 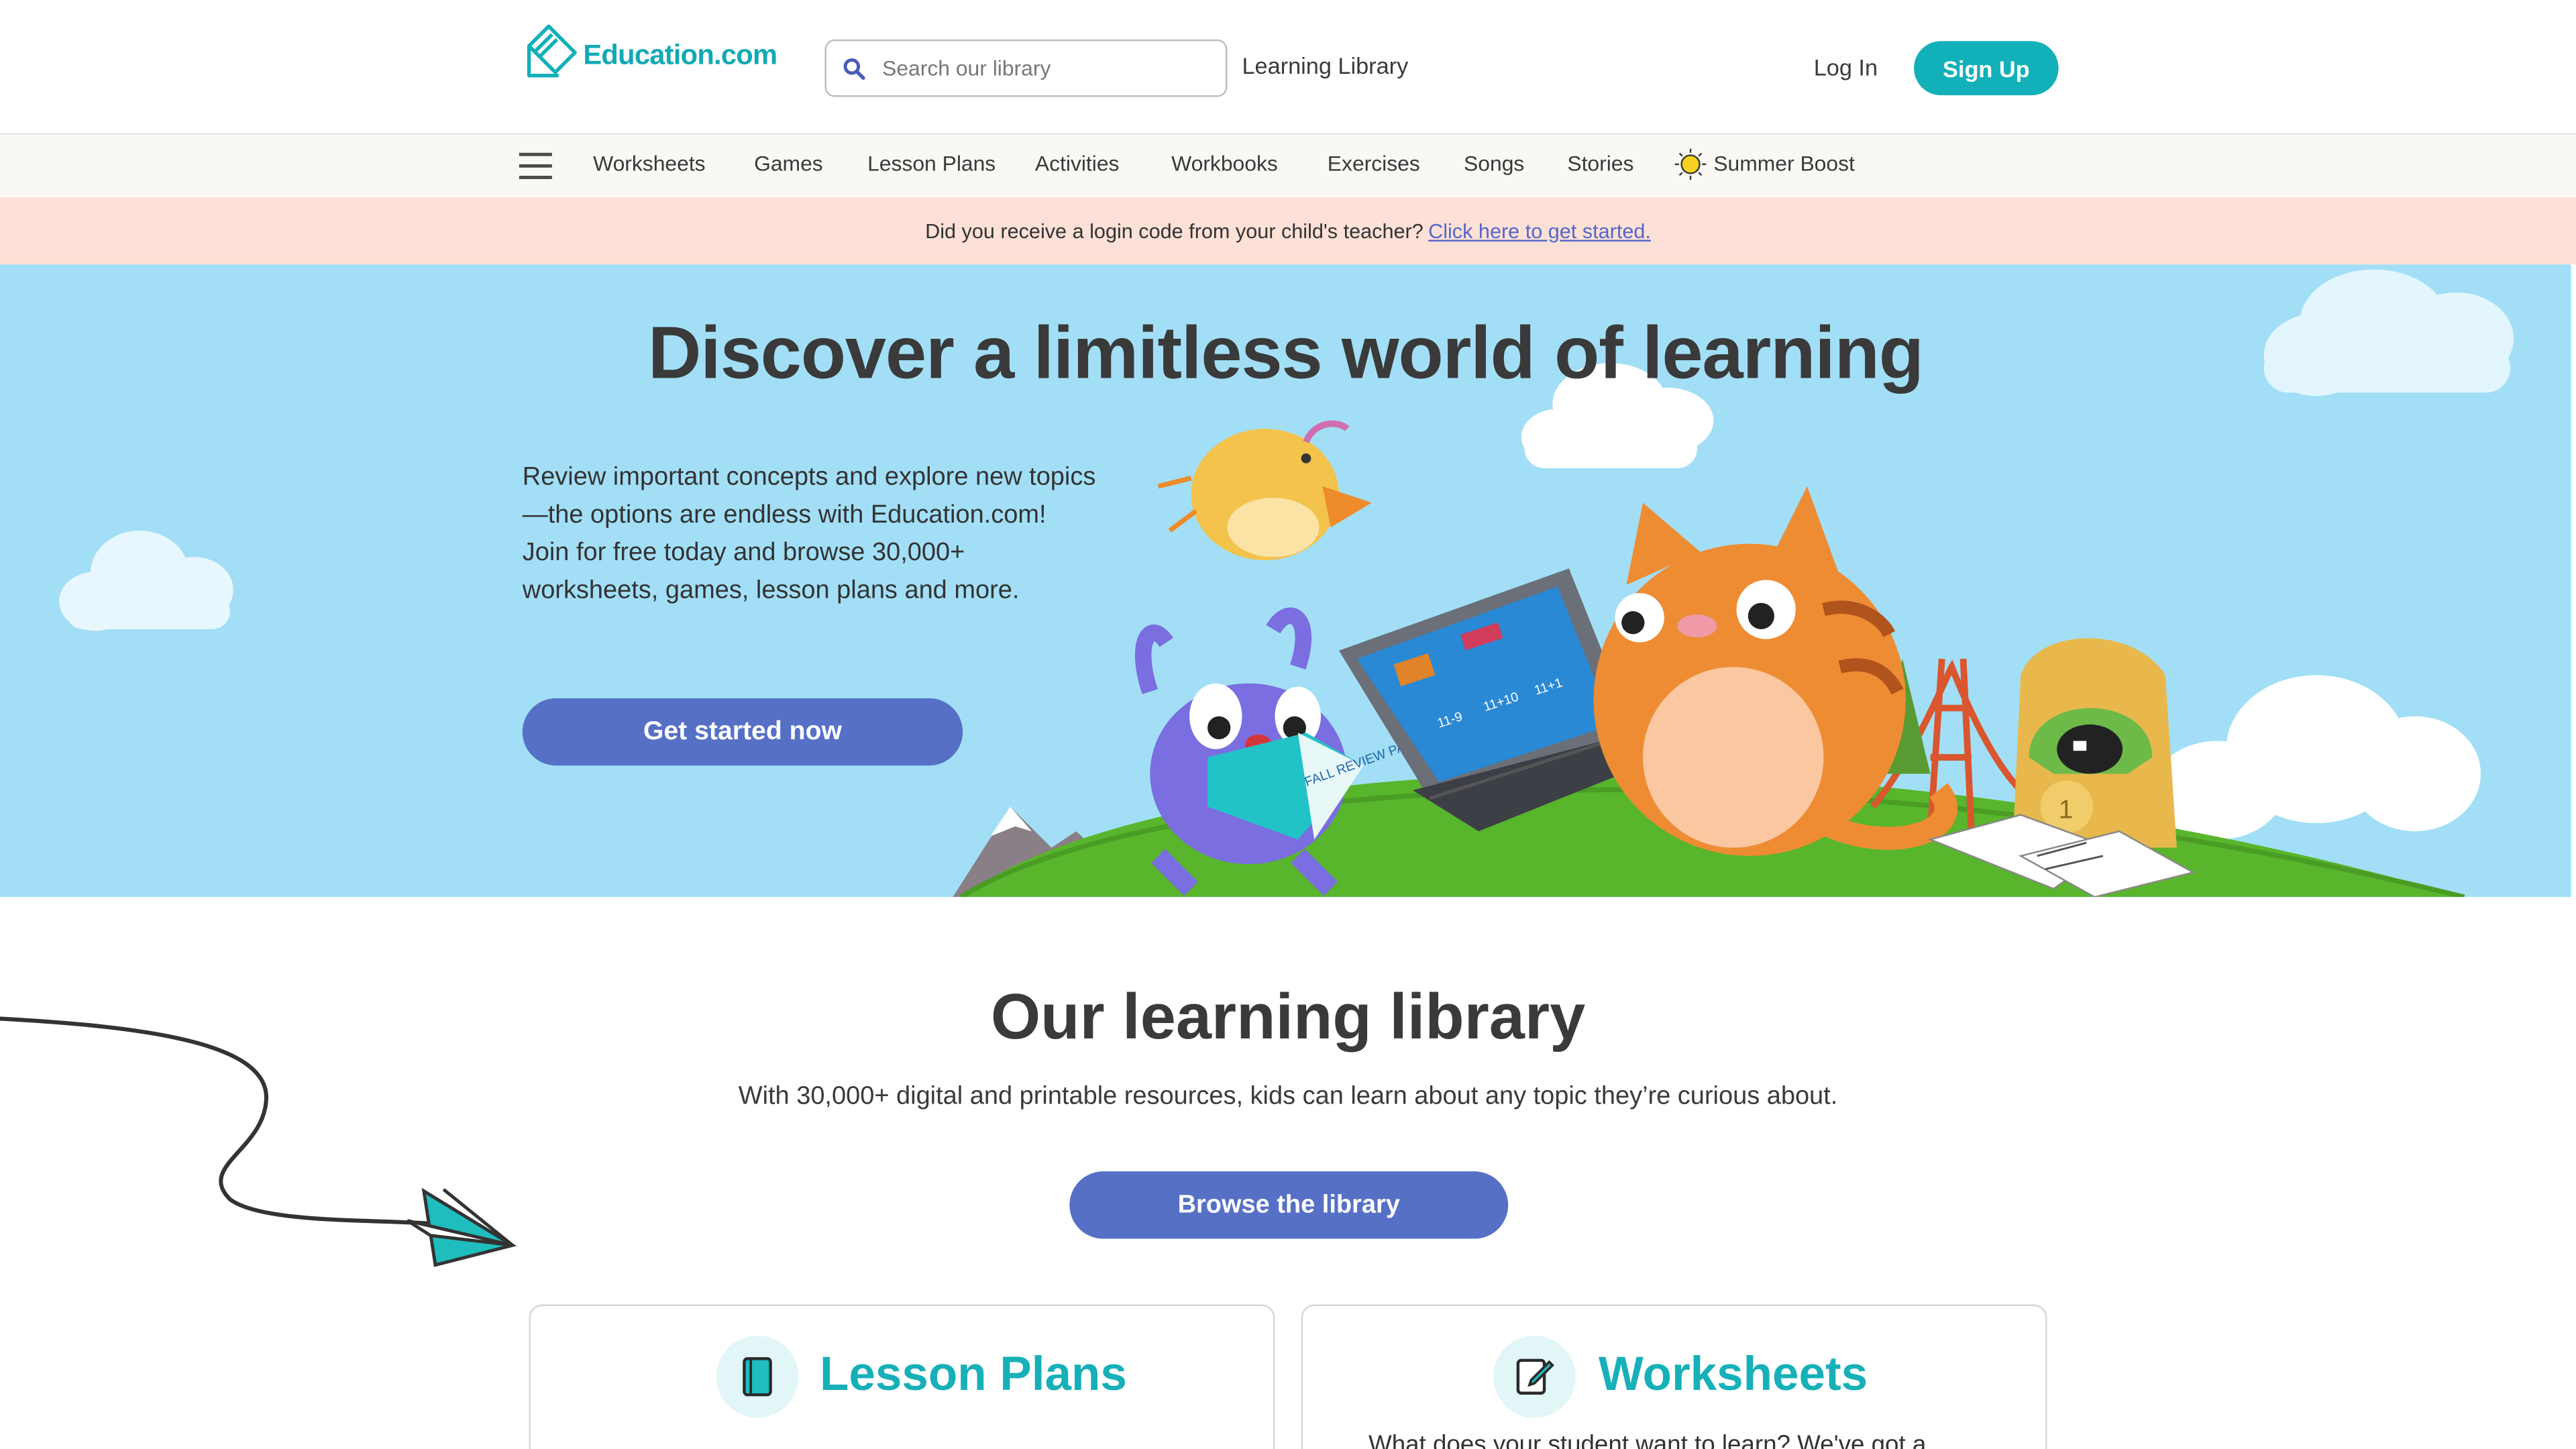 I want to click on hero-title: Discover a limitless world of learning, so click(x=1285, y=352).